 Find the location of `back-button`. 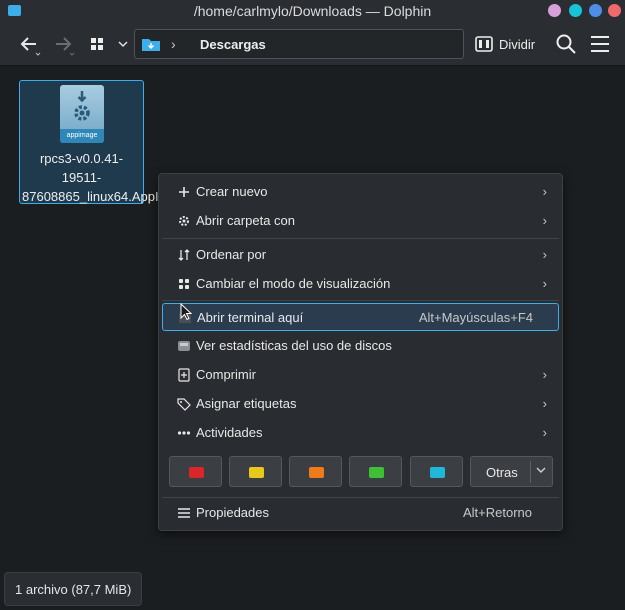

back-button is located at coordinates (30, 44).